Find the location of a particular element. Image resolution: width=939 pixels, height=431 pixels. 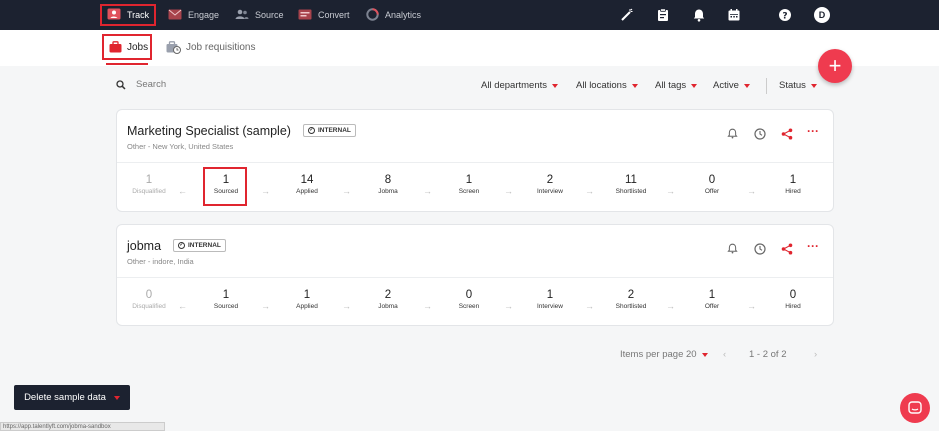

highlight-box is located at coordinates (225, 186).